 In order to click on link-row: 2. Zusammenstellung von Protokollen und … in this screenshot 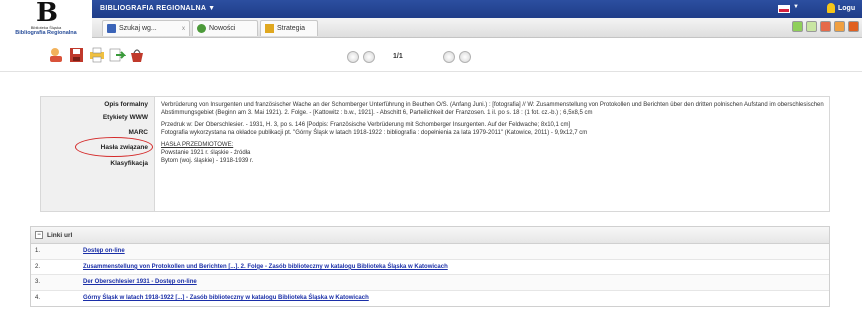, I will do `click(430, 267)`.